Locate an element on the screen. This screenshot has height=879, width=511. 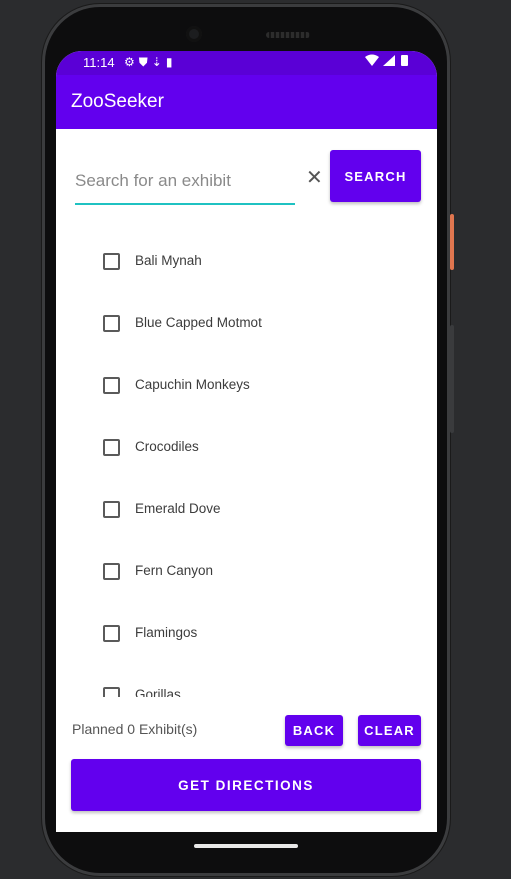
shield-icon: ⛊ is located at coordinates (145, 62).